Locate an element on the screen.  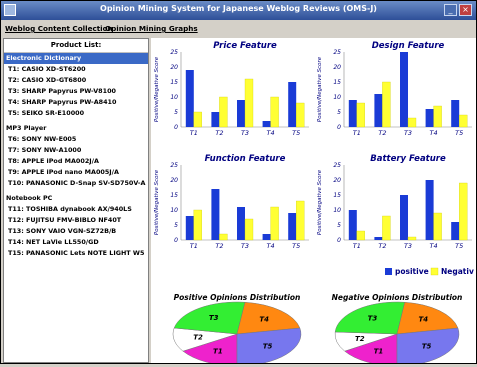
legend-label-positive: positive is located at coordinates (412, 271).